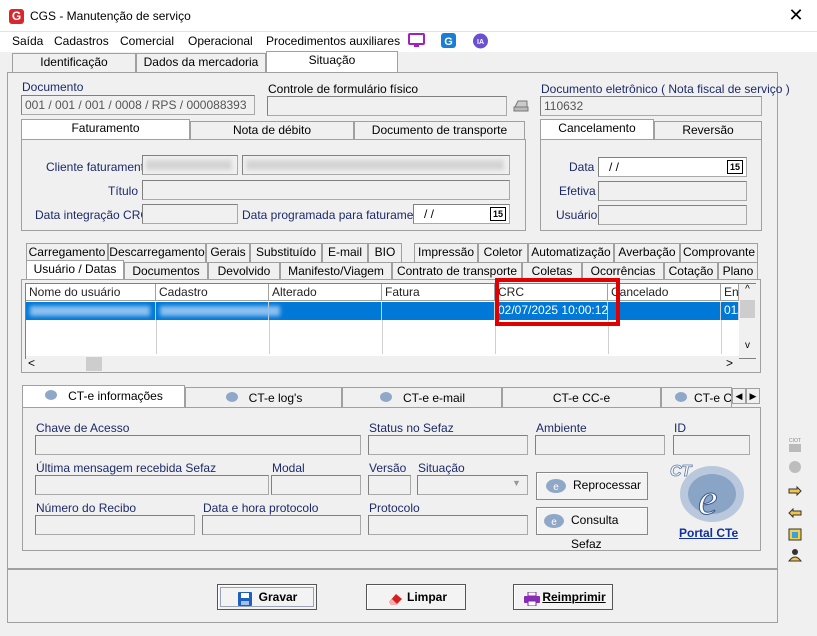 This screenshot has width=817, height=636. What do you see at coordinates (325, 311) in the screenshot?
I see `cell-alterado` at bounding box center [325, 311].